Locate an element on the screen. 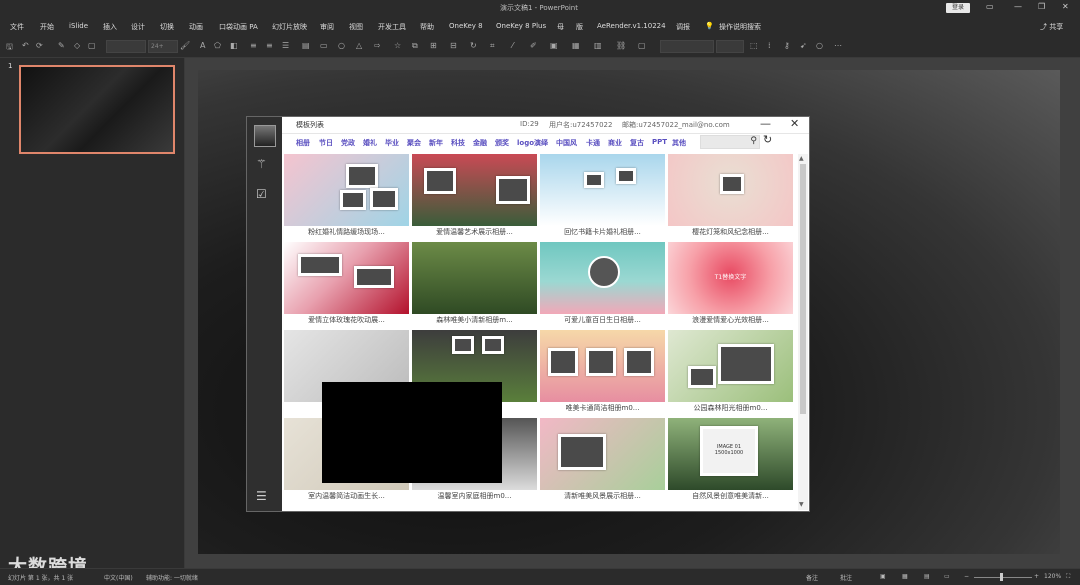 Image resolution: width=1080 pixels, height=585 pixels. menu-icon: ☰ is located at coordinates (261, 496).